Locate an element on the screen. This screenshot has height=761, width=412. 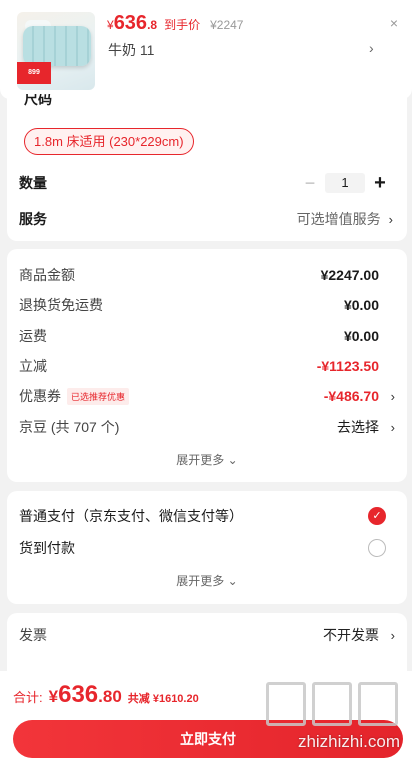
price-row: ¥ 636 .8 到手价 ¥2247 is located at coordinates (175, 23).